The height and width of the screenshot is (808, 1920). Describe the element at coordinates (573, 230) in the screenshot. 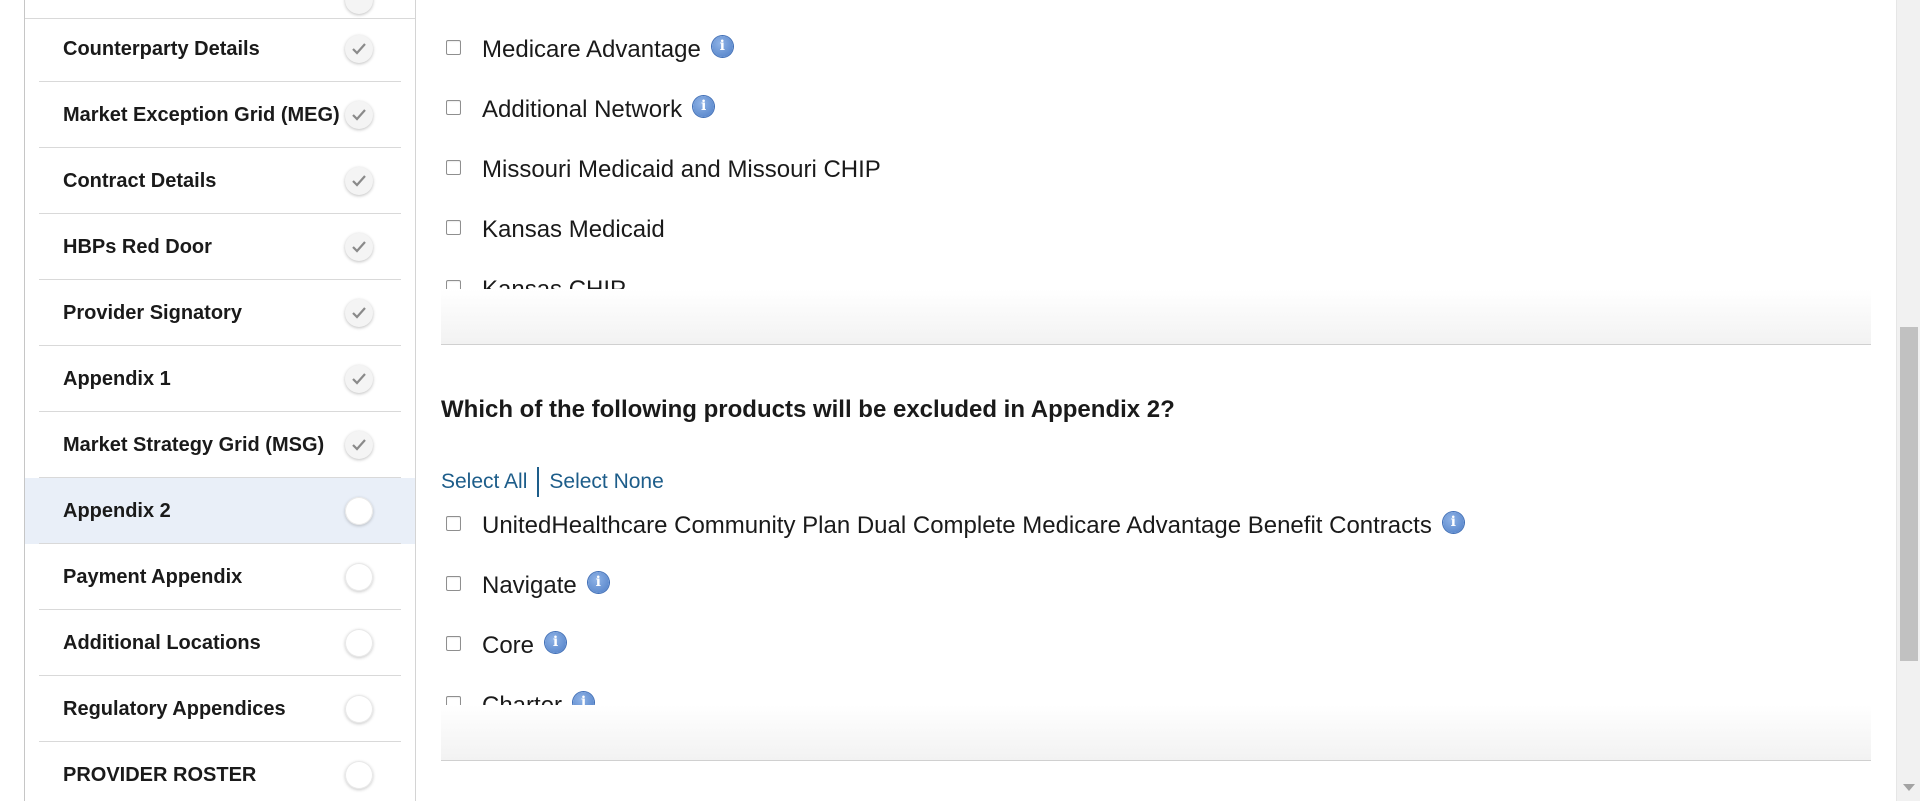

I see `option-label: Kansas Medicaid` at that location.